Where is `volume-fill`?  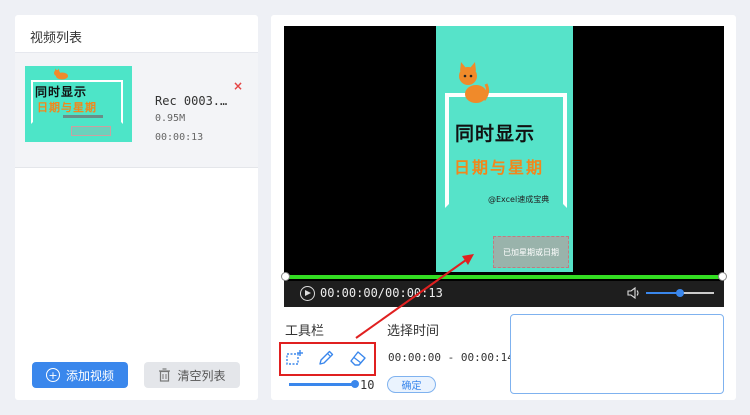
volume-fill is located at coordinates (663, 293).